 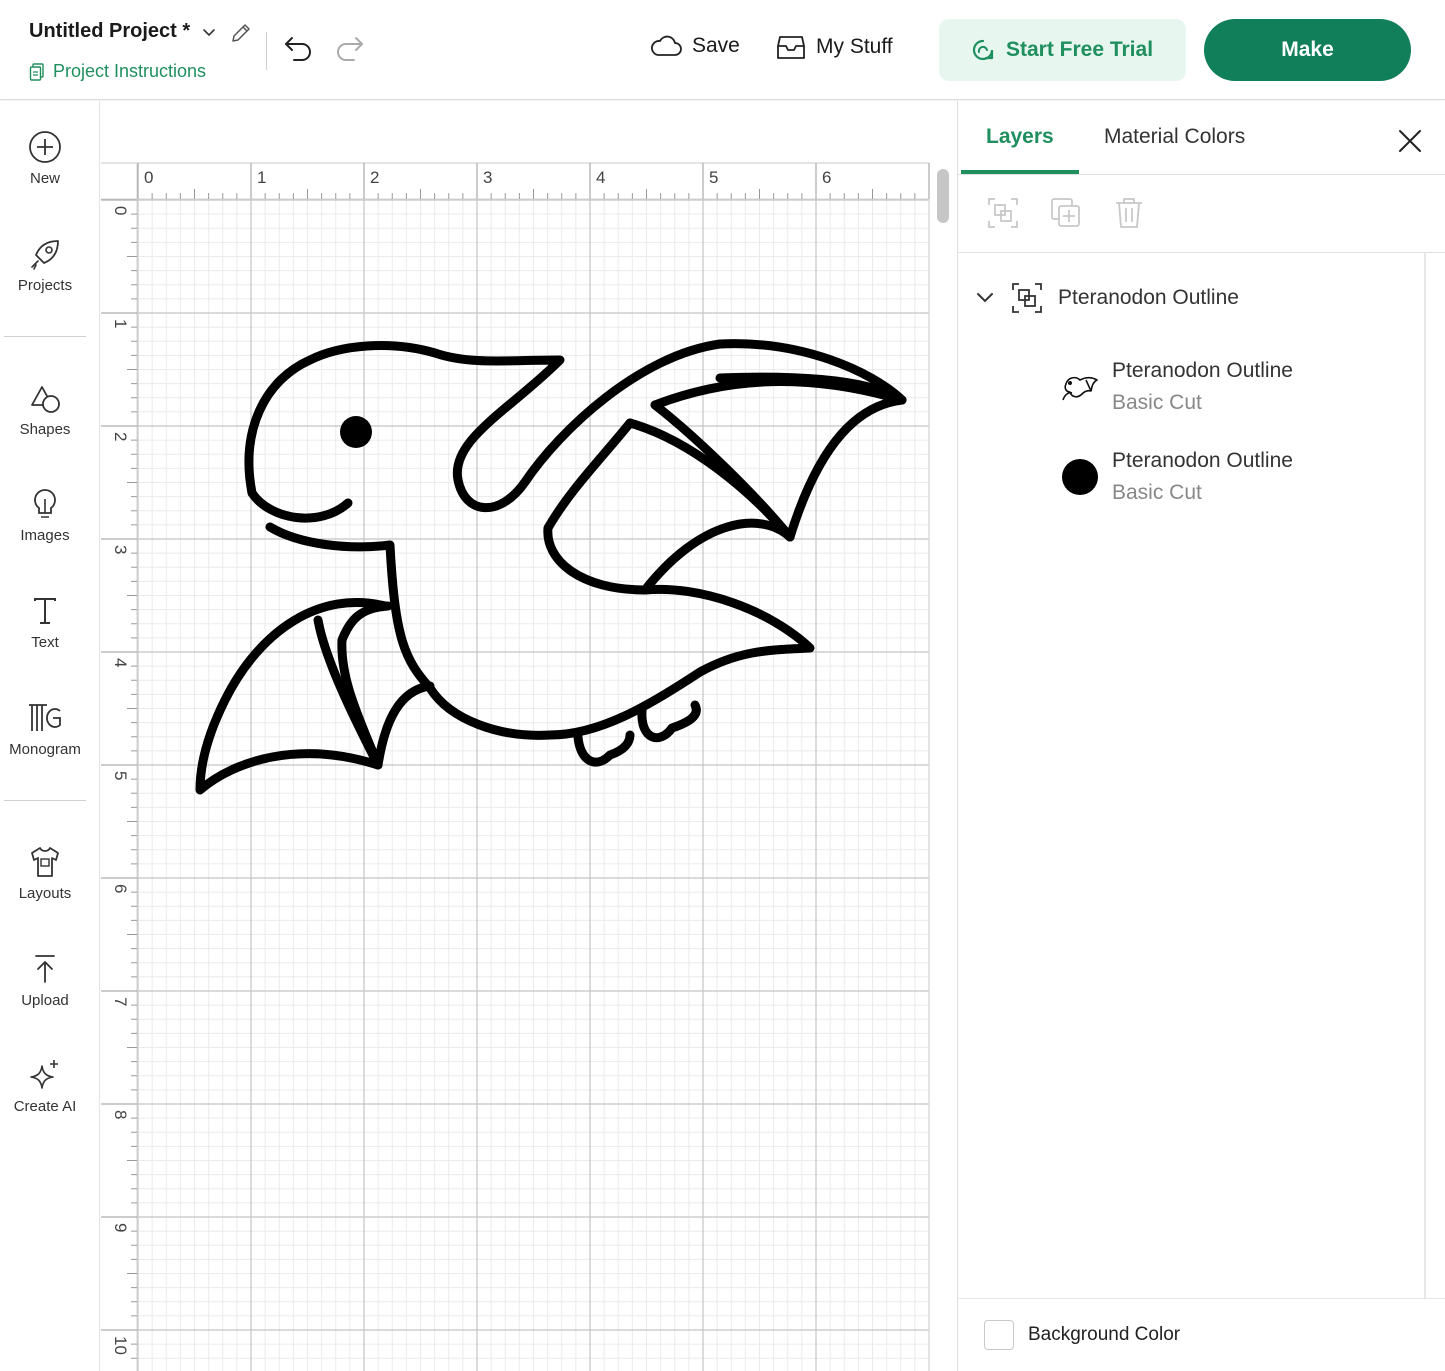 What do you see at coordinates (119, 767) in the screenshot?
I see `vertical-ruler` at bounding box center [119, 767].